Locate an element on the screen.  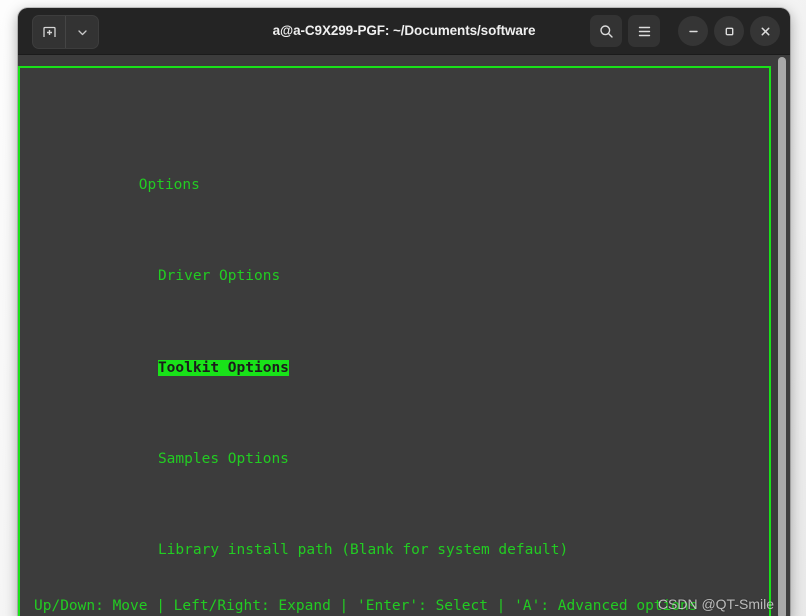
close-icon is located at coordinates (765, 31).